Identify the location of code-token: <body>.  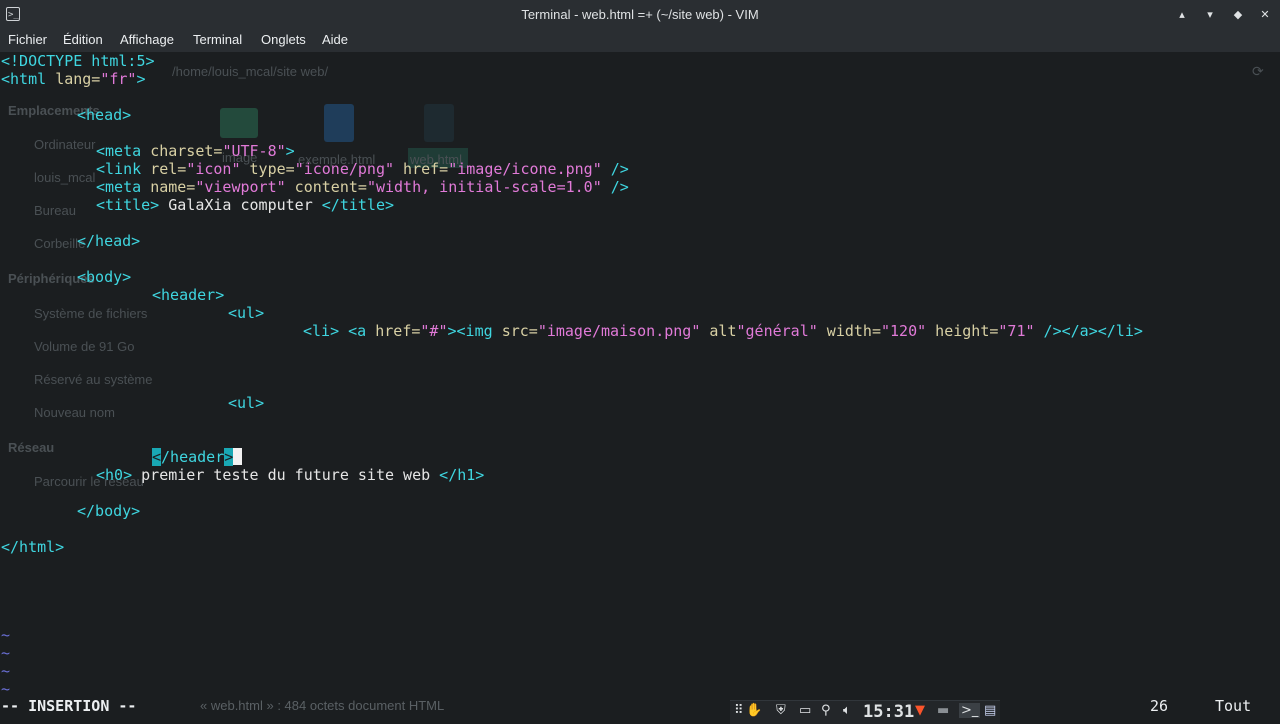
(104, 277).